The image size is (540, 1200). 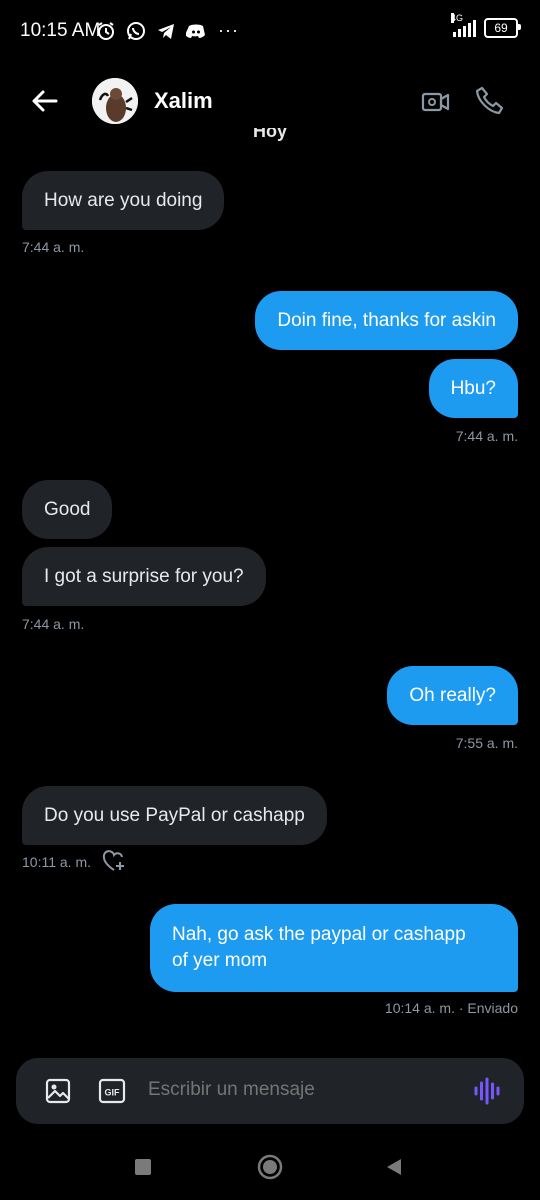 I want to click on message-text-line: of yer mom, so click(x=220, y=960).